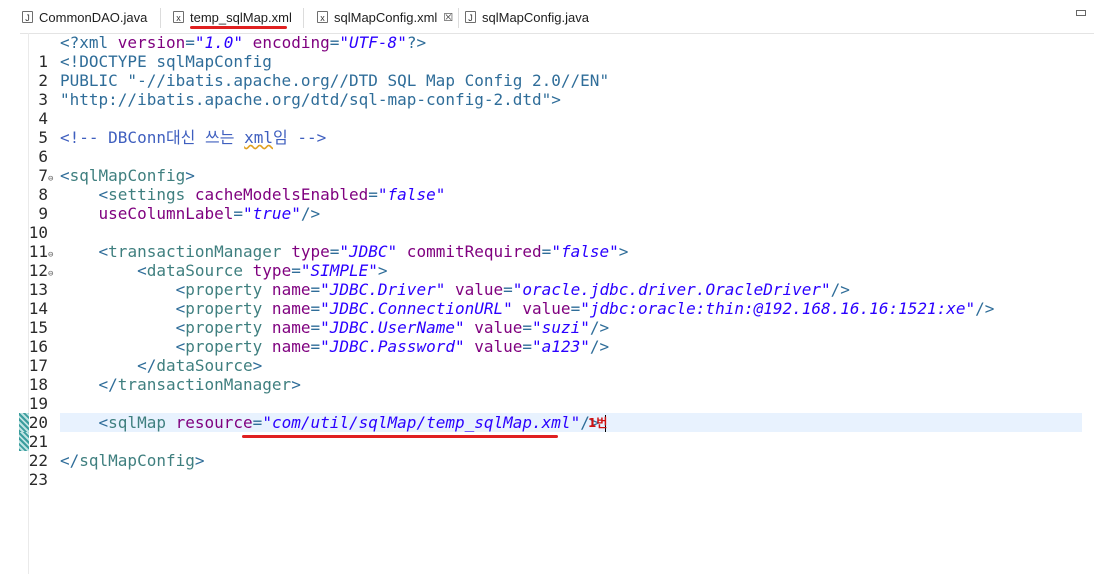  What do you see at coordinates (199, 384) in the screenshot?
I see `line-content: </transactionManager>` at bounding box center [199, 384].